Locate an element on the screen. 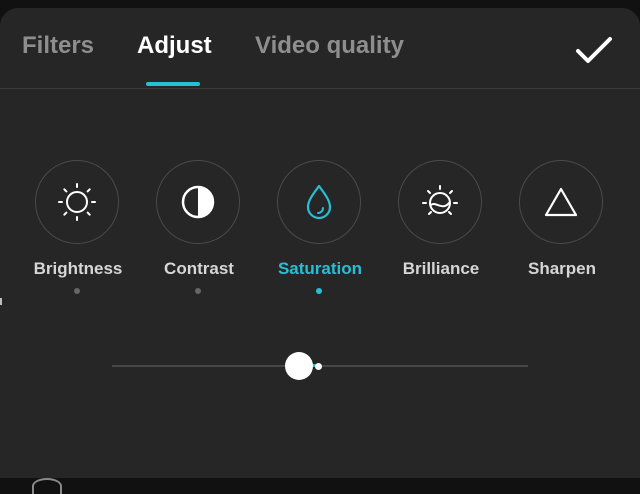 This screenshot has width=640, height=494. tool-contrast: Contrast is located at coordinates (199, 235).